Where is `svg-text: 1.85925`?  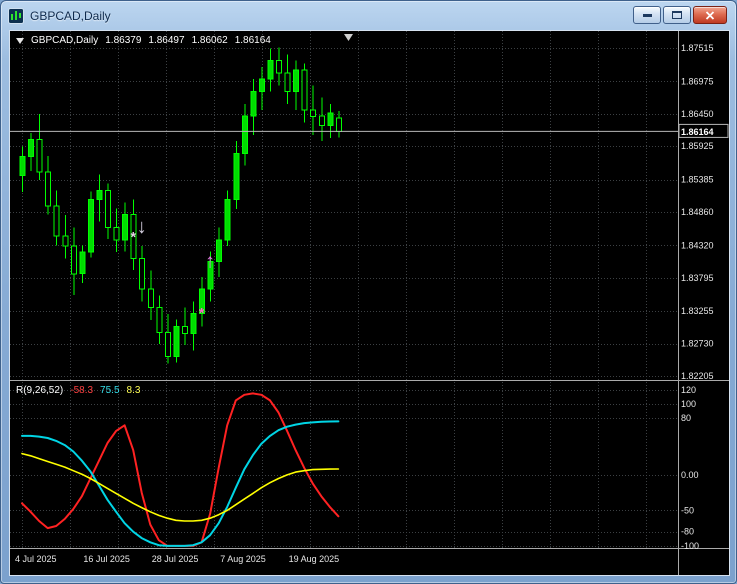 svg-text: 1.85925 is located at coordinates (697, 146).